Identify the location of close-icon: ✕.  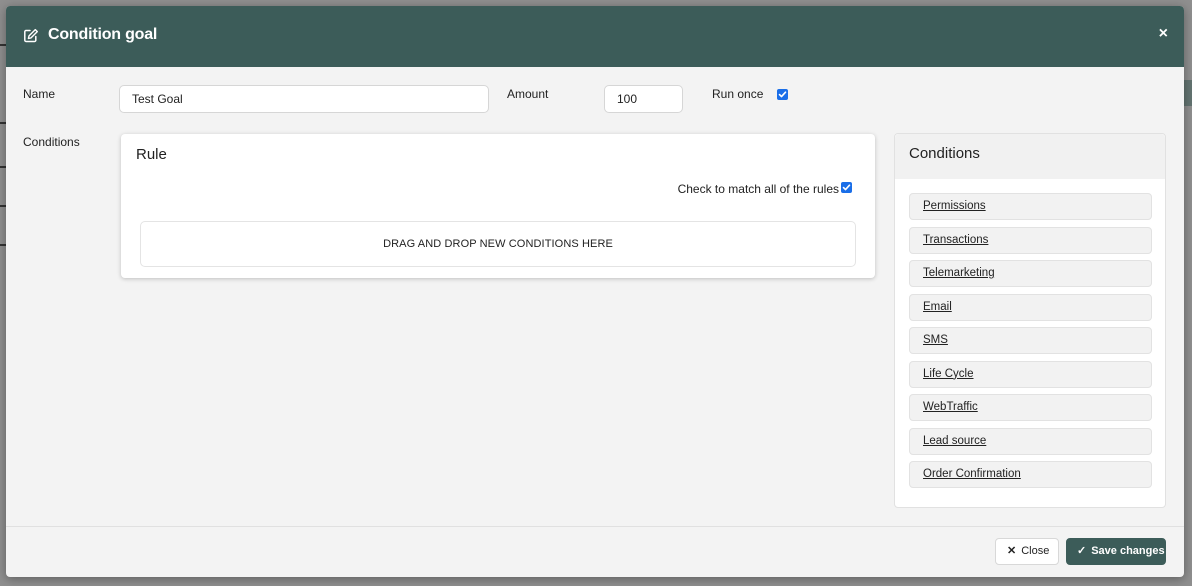
(1012, 551).